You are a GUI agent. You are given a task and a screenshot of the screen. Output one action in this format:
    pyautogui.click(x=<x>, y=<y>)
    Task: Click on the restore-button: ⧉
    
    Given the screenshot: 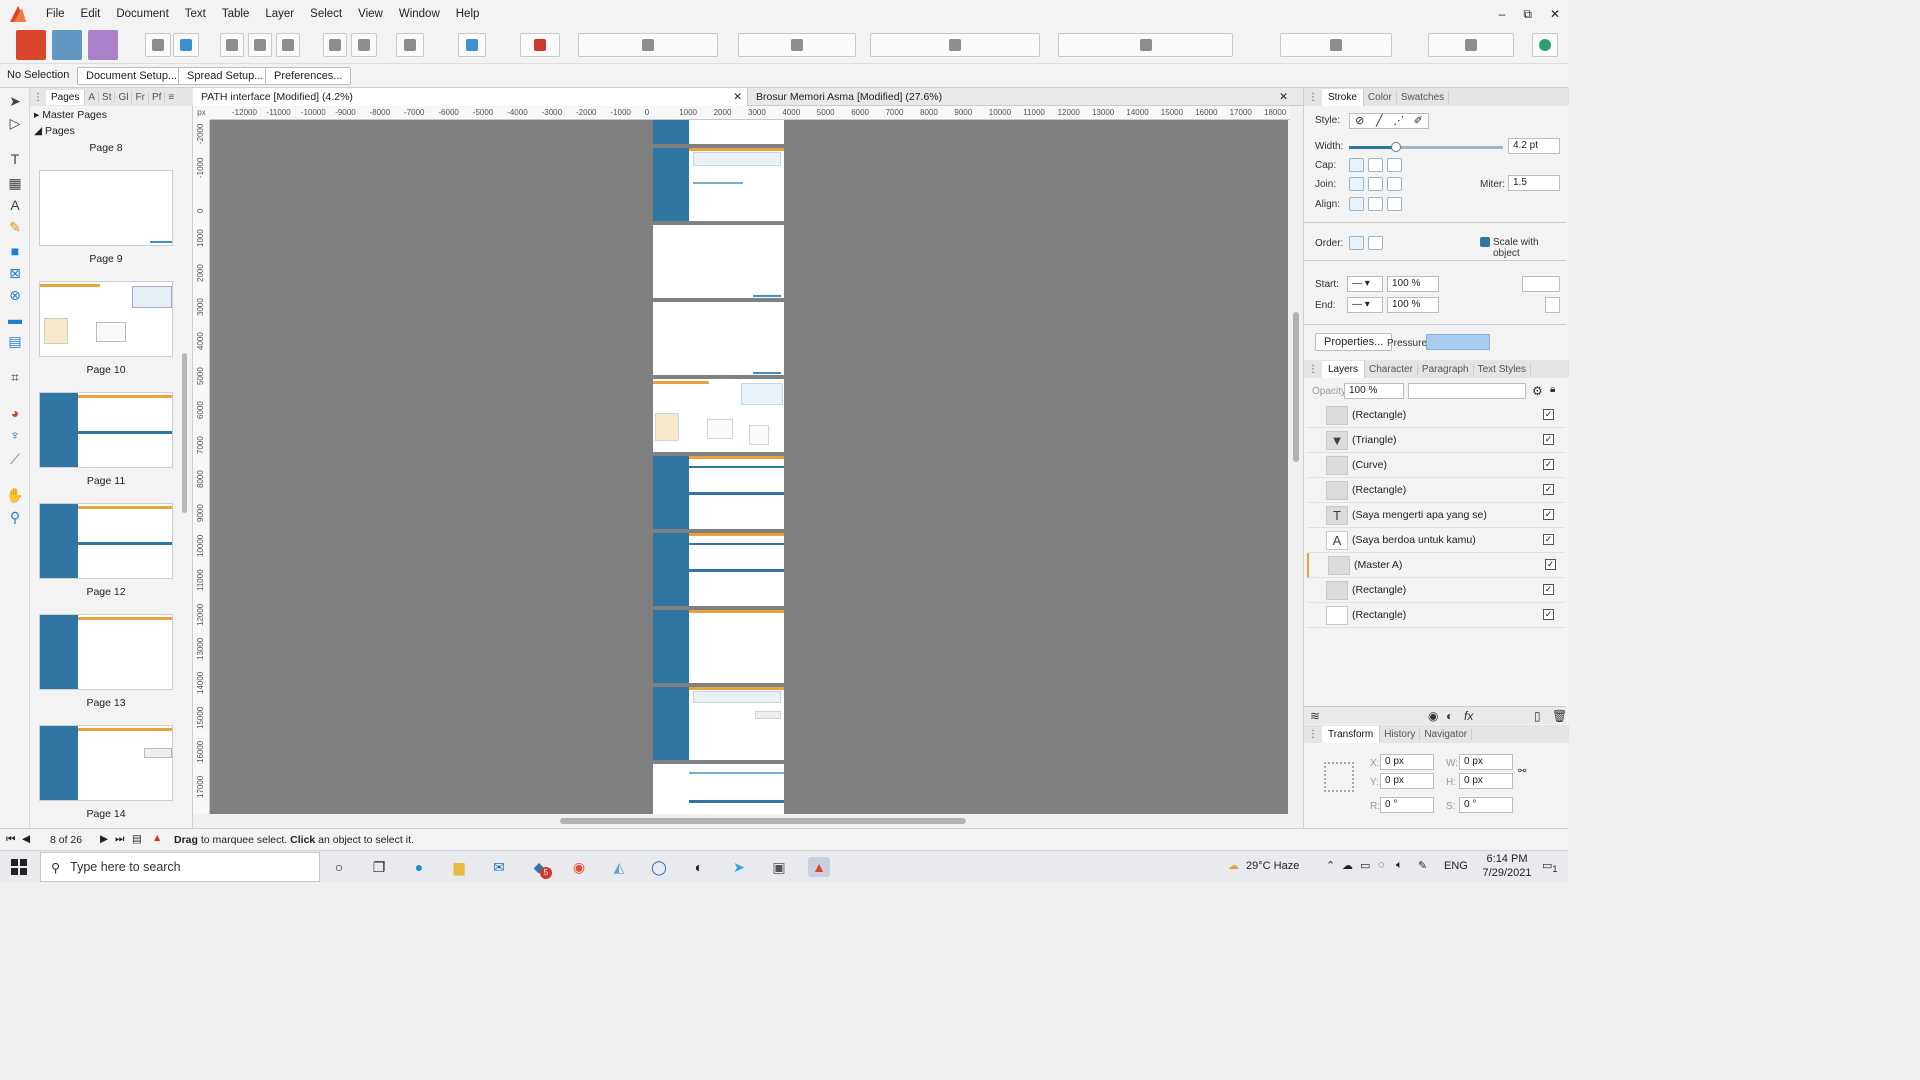 What is the action you would take?
    pyautogui.click(x=1527, y=14)
    